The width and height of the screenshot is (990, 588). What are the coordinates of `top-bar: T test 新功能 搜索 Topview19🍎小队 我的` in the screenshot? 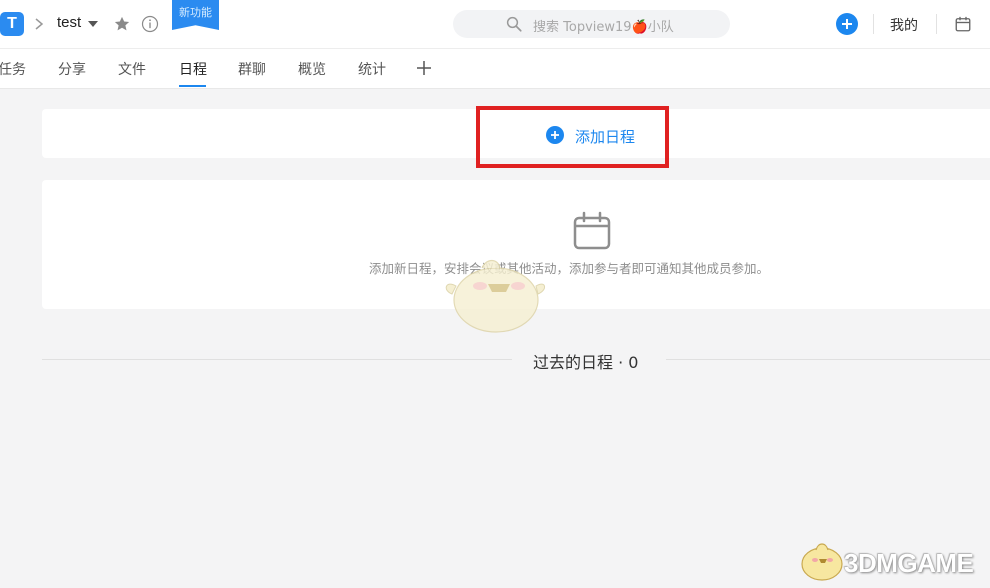 It's located at (495, 24).